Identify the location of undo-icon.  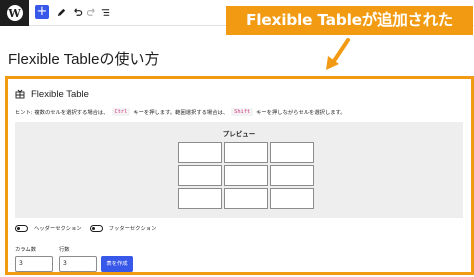
(77, 12).